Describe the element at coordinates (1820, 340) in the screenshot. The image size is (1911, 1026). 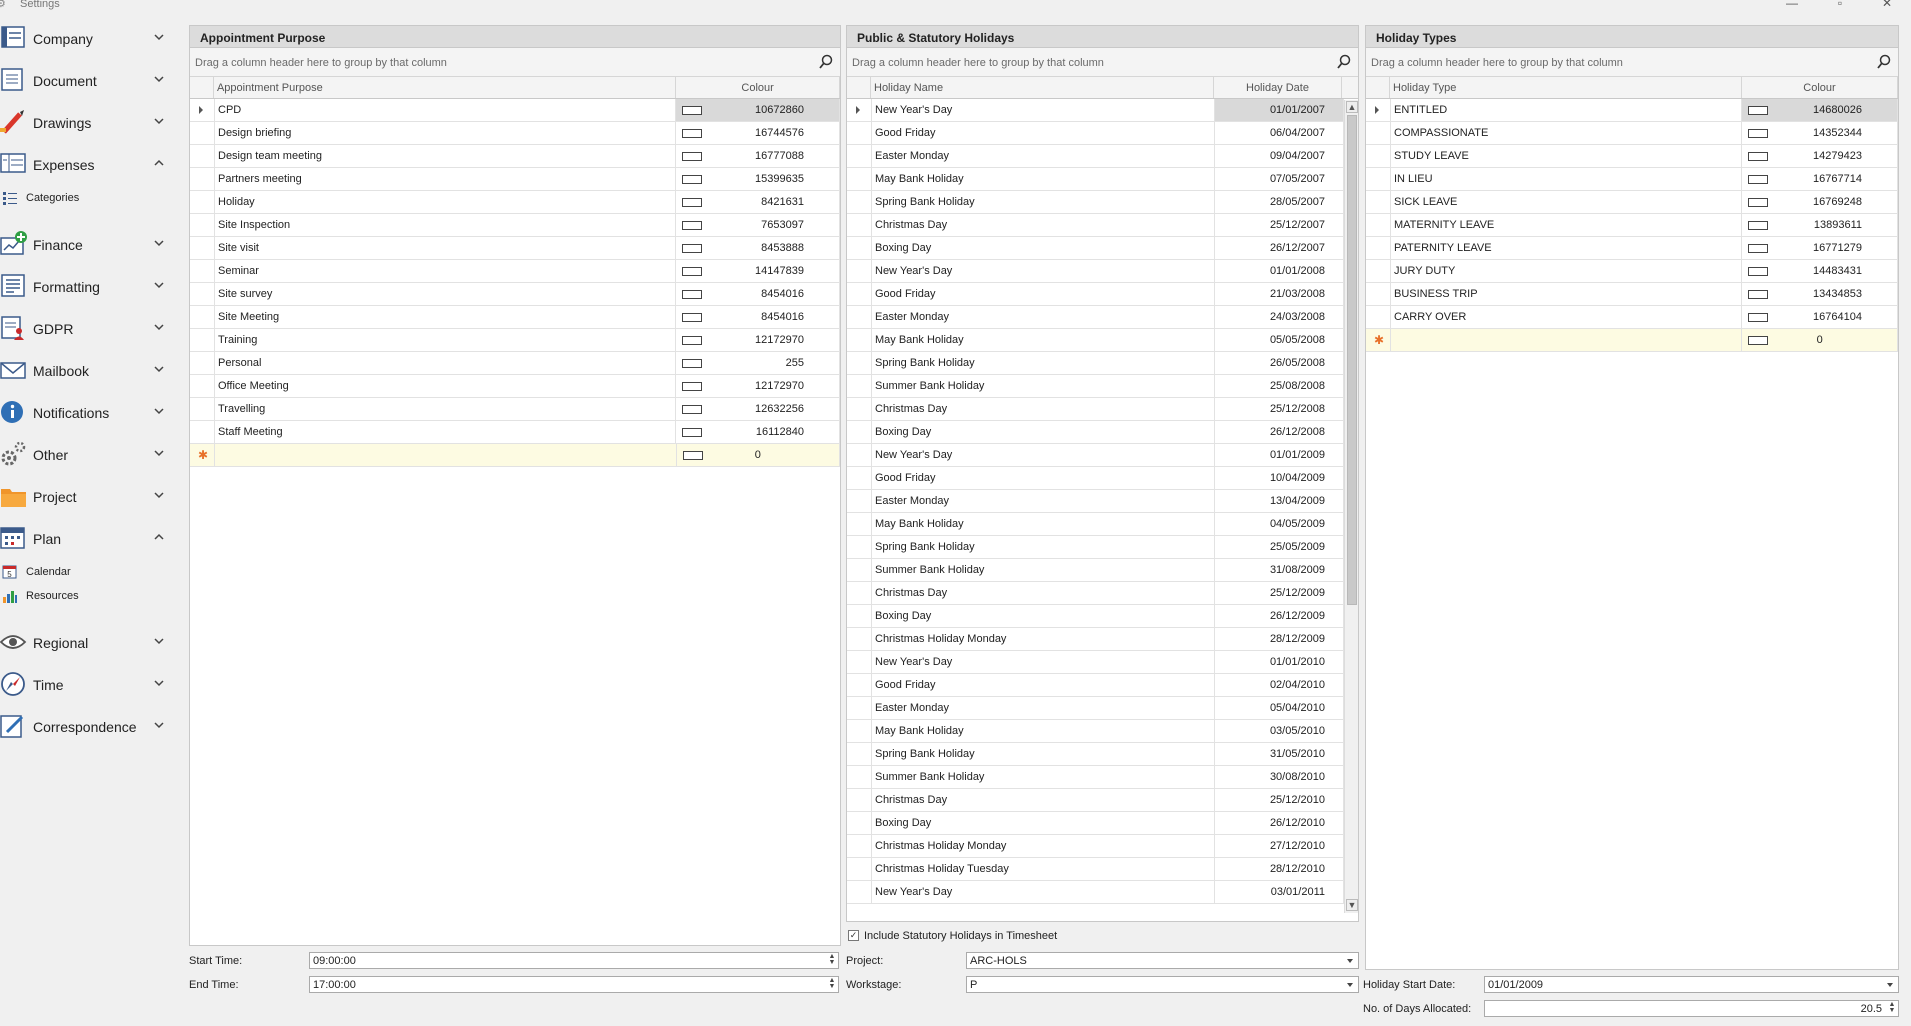
I see `new-row-colour-cell: 0` at that location.